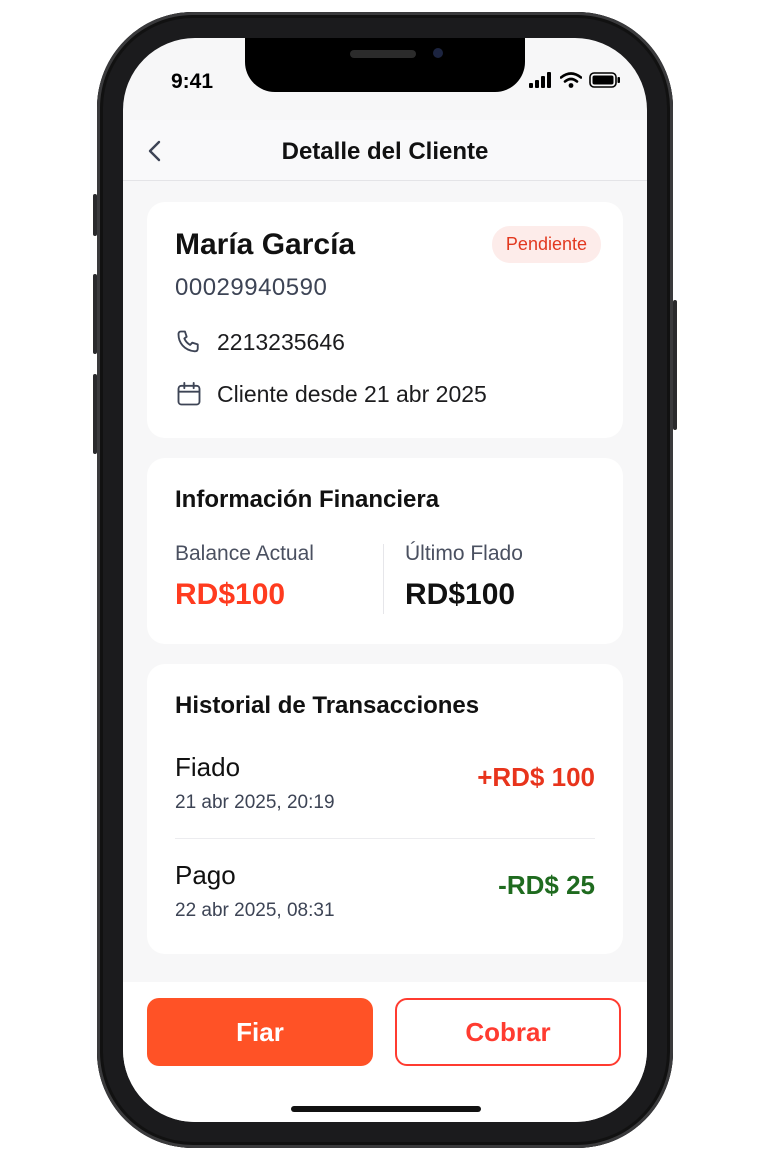  What do you see at coordinates (536, 777) in the screenshot?
I see `transaction-amount: +RD$ 100` at bounding box center [536, 777].